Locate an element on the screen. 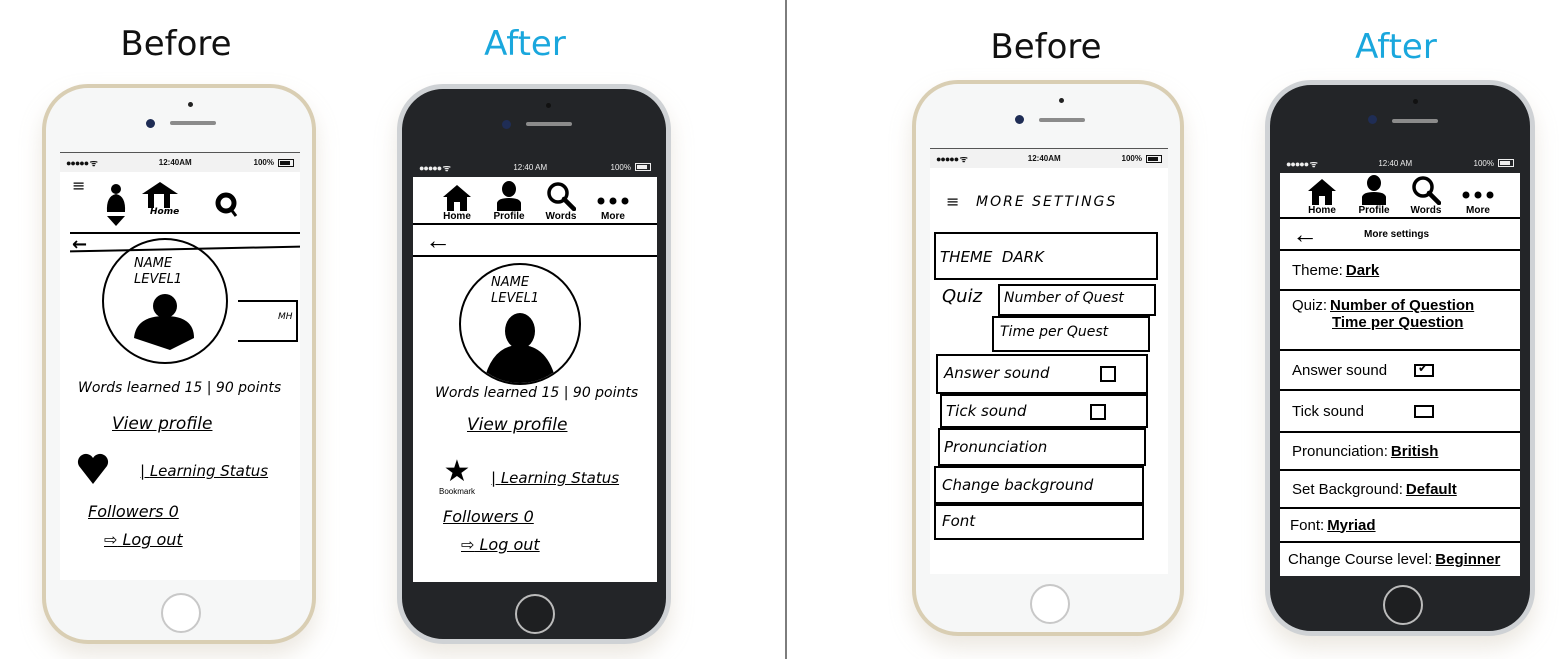 The image size is (1568, 659). pronunciation-row: Pronunciation: British is located at coordinates (1400, 452).